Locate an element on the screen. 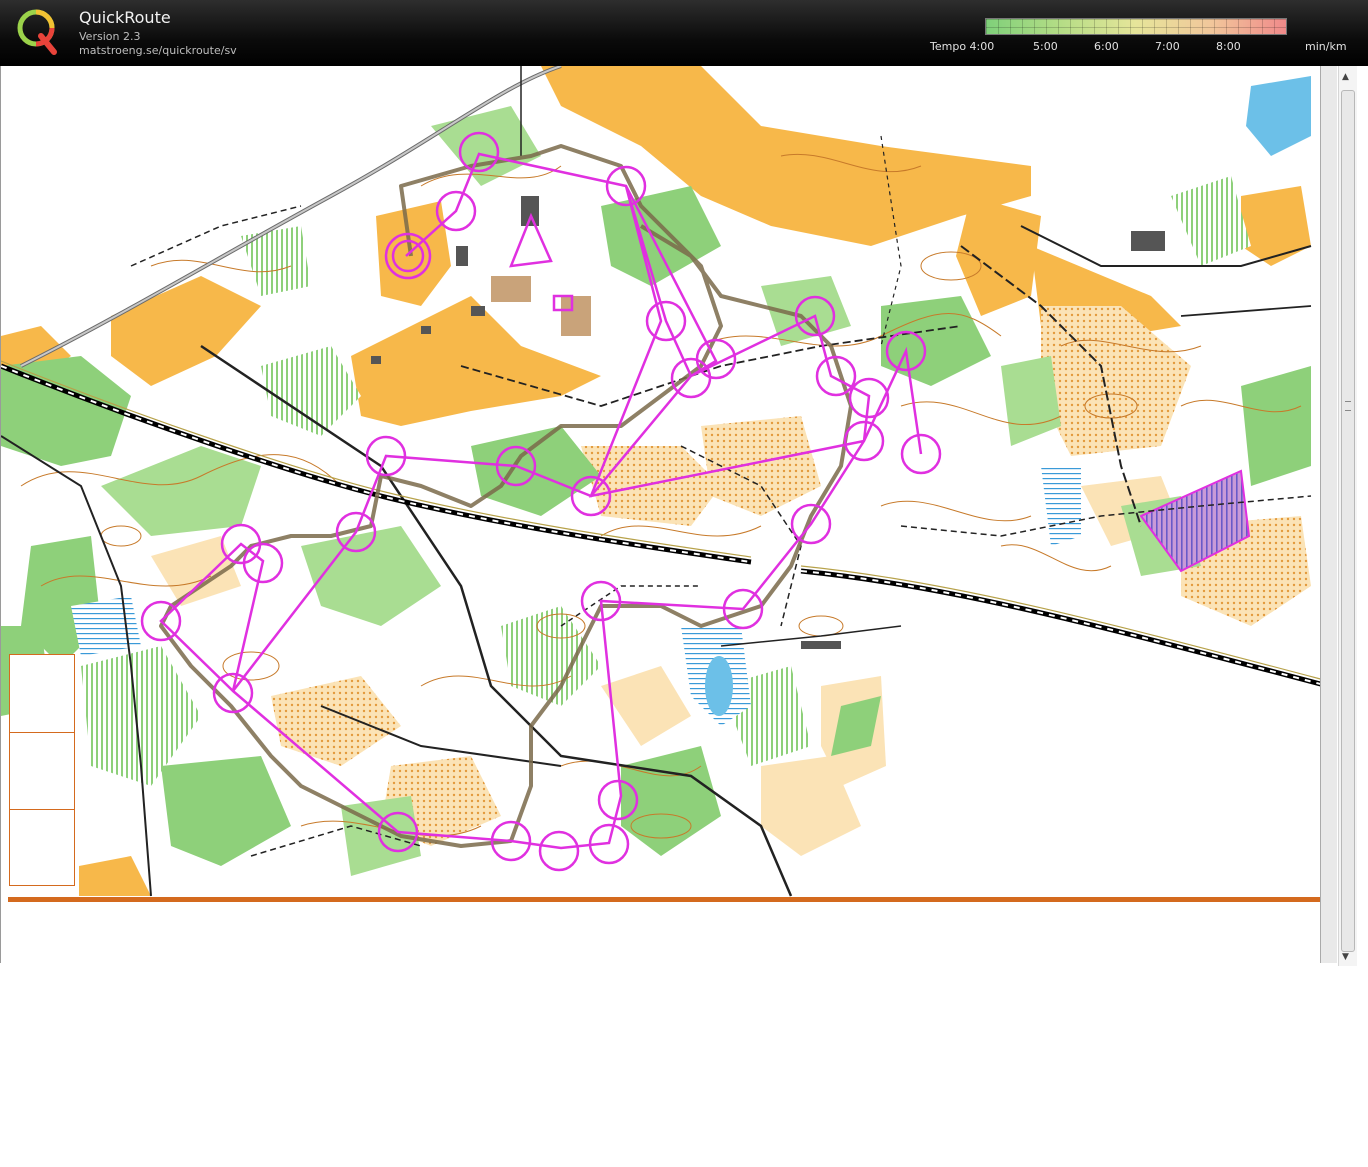 This screenshot has width=1368, height=1167. tempo-tick: 6:00 is located at coordinates (1106, 46).